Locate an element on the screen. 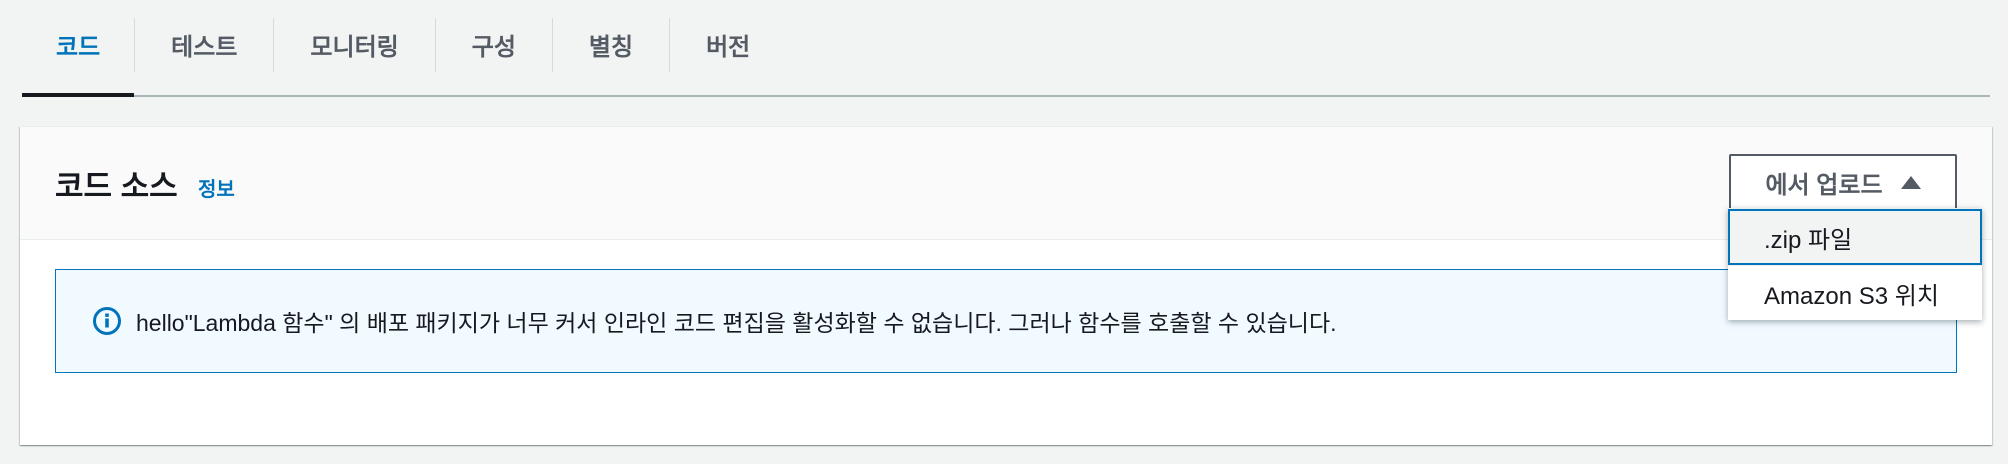 The width and height of the screenshot is (2008, 464). tab-monitoring-label: 모니터링 is located at coordinates (354, 47).